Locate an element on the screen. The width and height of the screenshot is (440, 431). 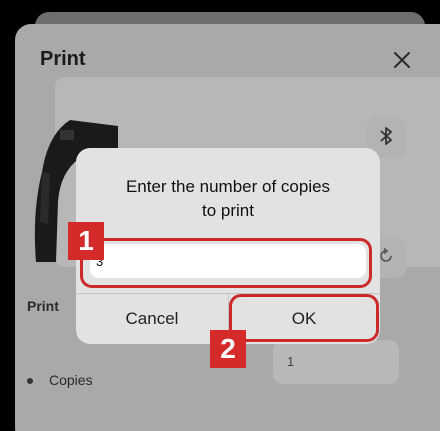
step-2-badge: 2 is located at coordinates (228, 349).